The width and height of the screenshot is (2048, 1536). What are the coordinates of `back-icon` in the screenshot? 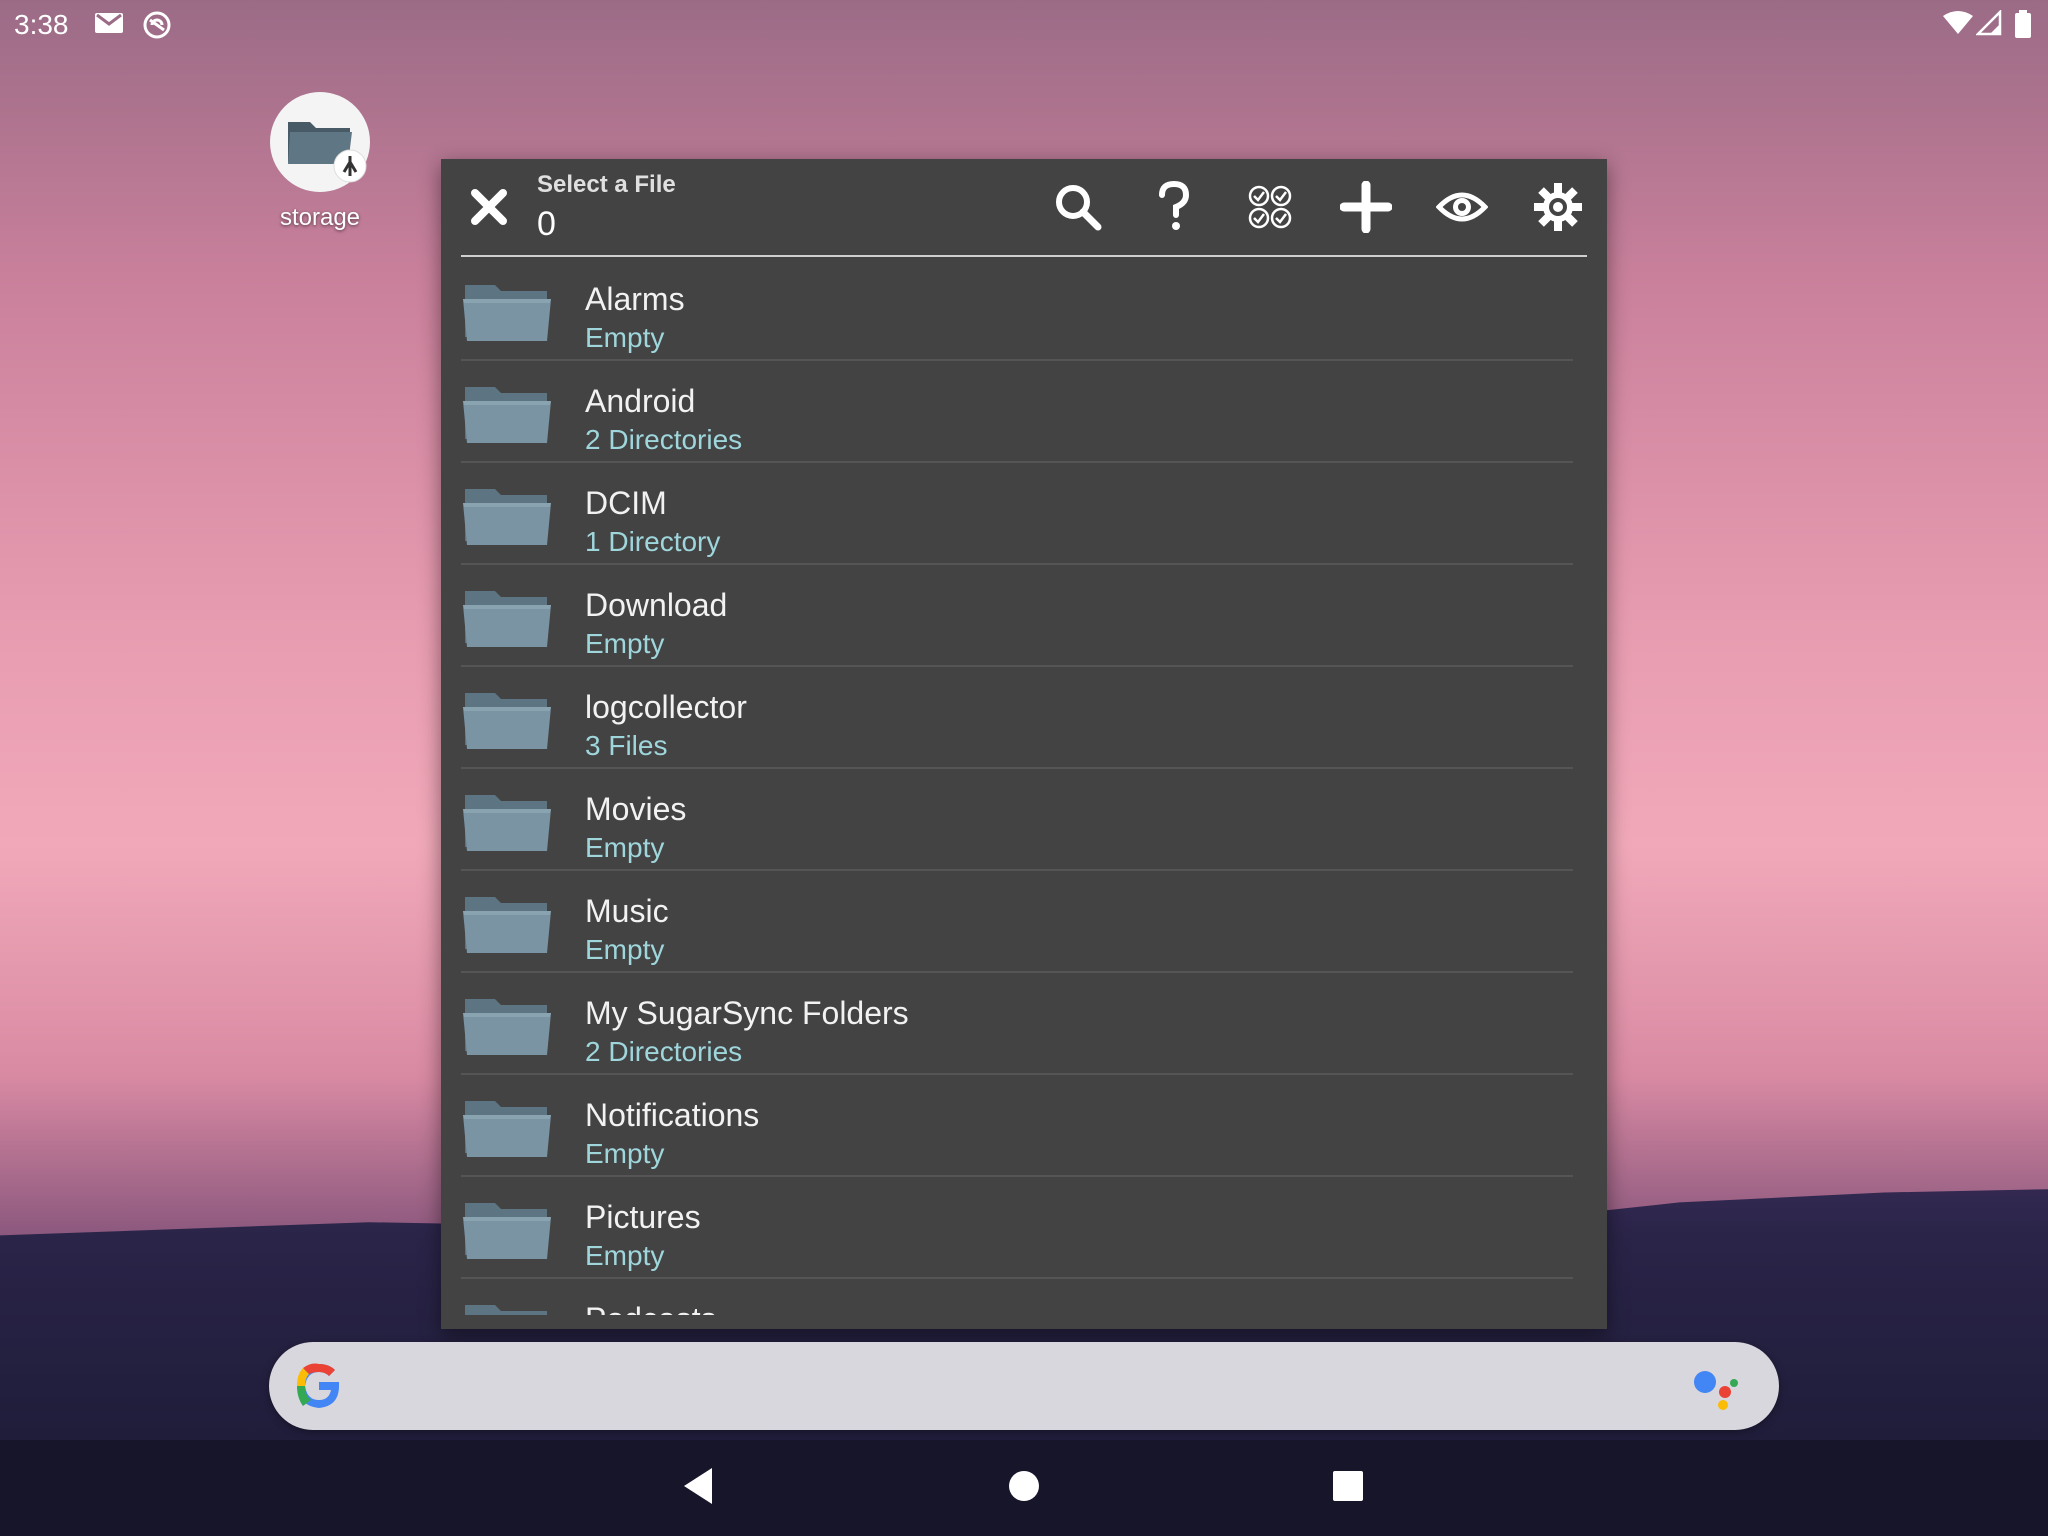 It's located at (698, 1486).